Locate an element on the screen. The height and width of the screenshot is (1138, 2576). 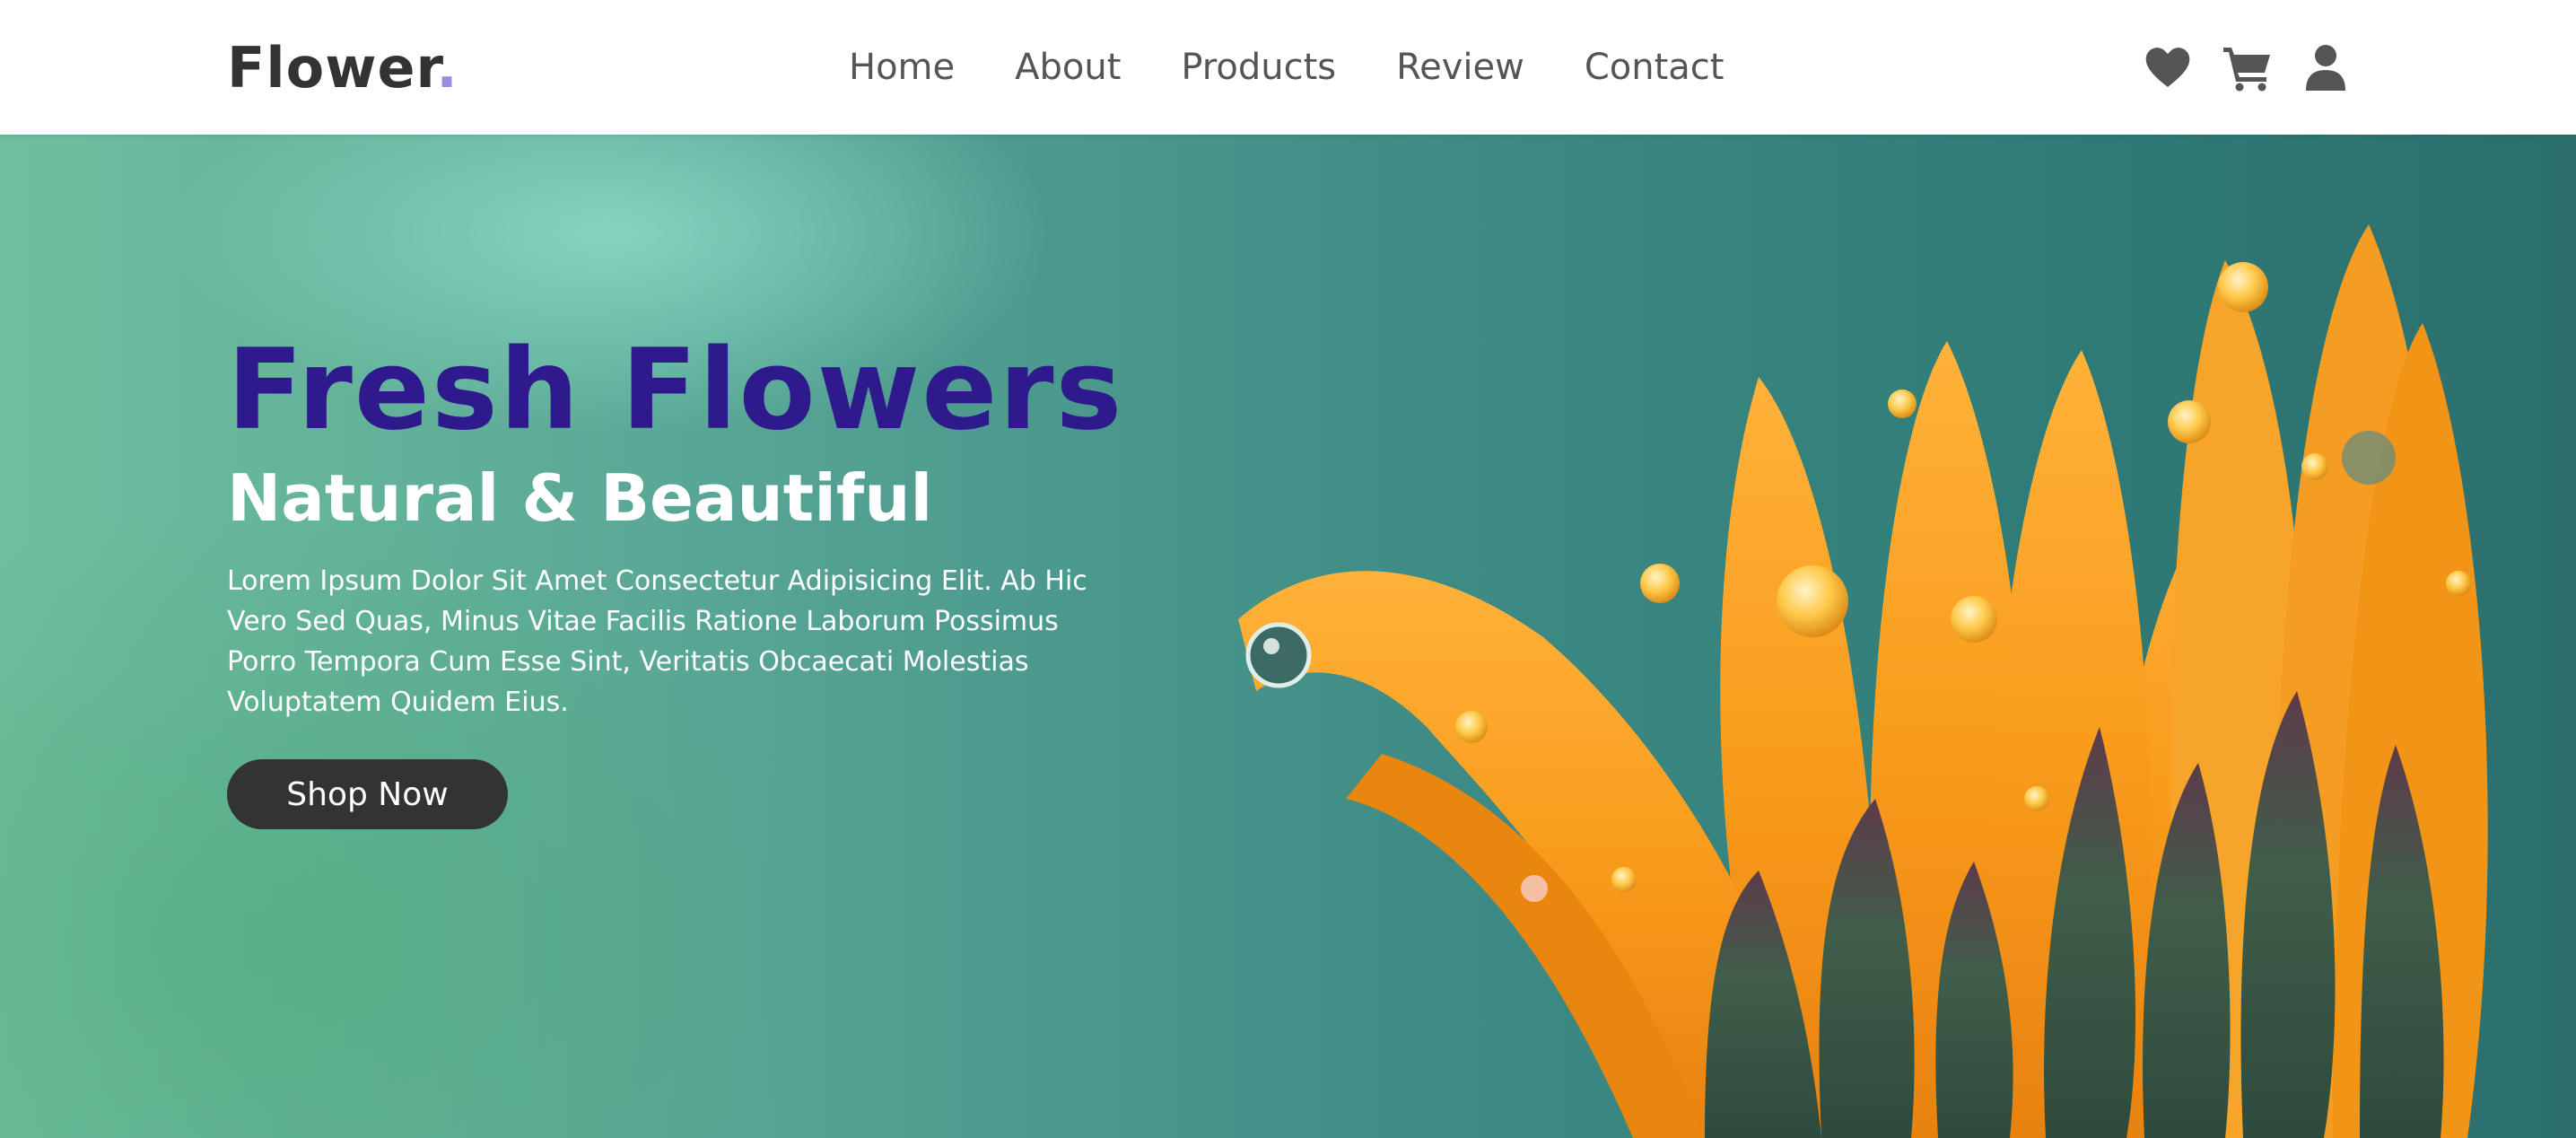
shop-now-button: Shop Now is located at coordinates (368, 794).